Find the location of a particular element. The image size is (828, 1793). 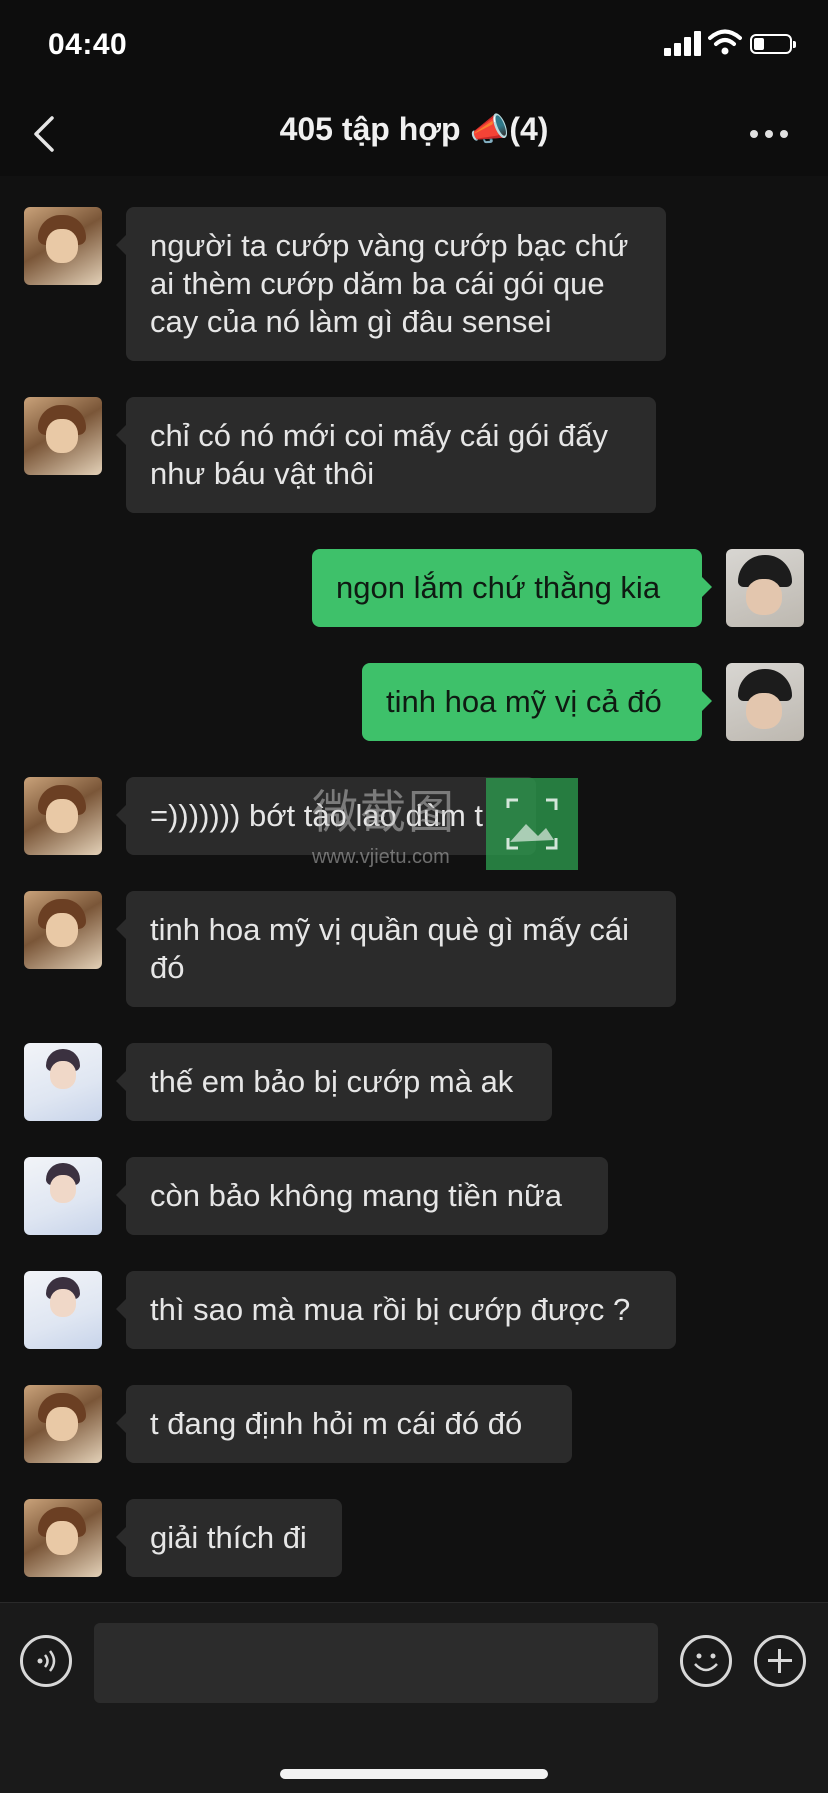

message-bubble: tinh hoa mỹ vị quần què gì mấy cái đó is located at coordinates (396, 949).